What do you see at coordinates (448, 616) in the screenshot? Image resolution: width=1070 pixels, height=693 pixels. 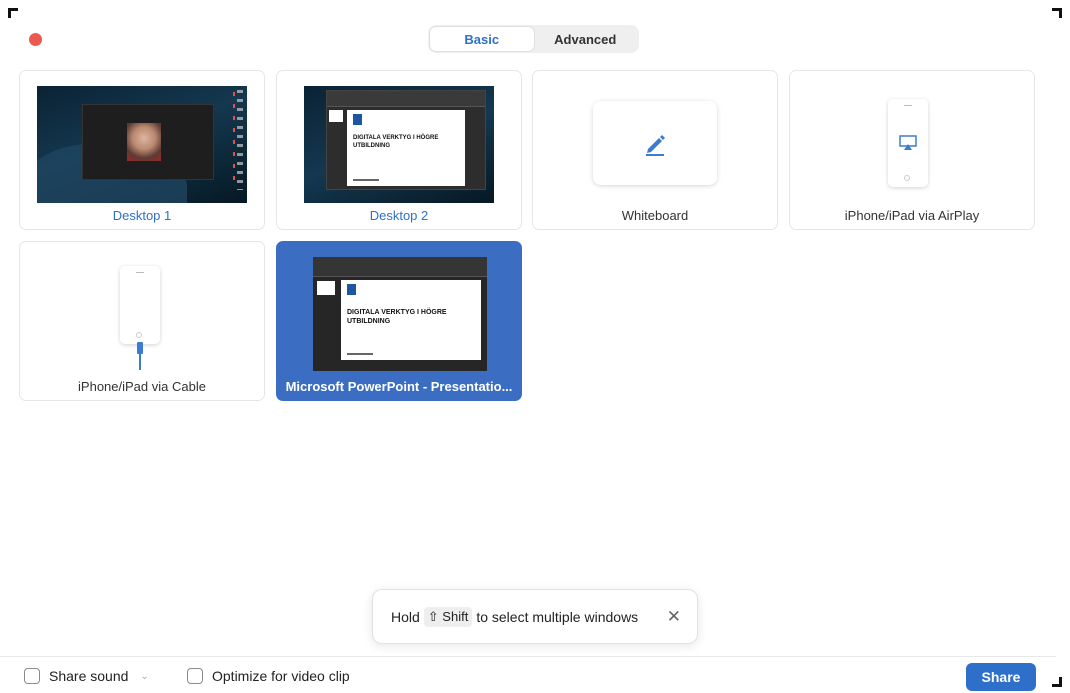 I see `shift-key-icon: ⇧ Shift` at bounding box center [448, 616].